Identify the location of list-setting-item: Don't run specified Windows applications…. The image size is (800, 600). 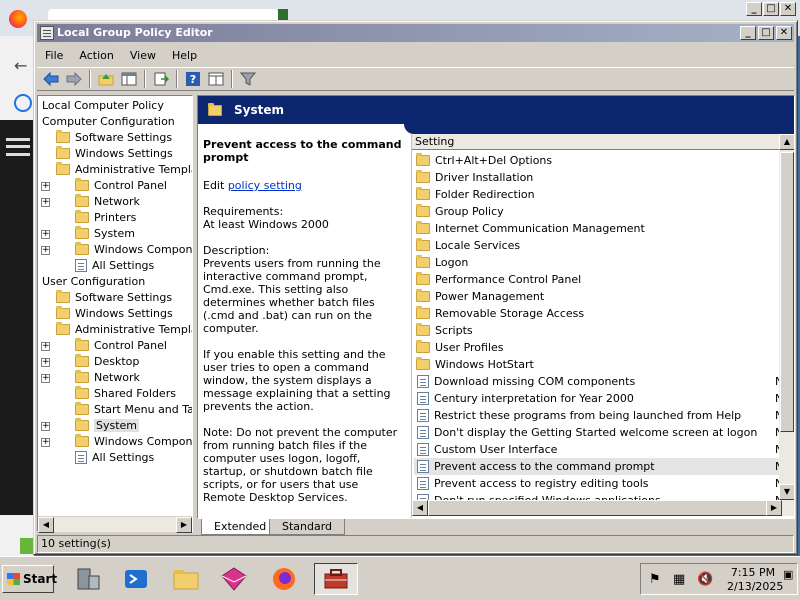
(597, 496).